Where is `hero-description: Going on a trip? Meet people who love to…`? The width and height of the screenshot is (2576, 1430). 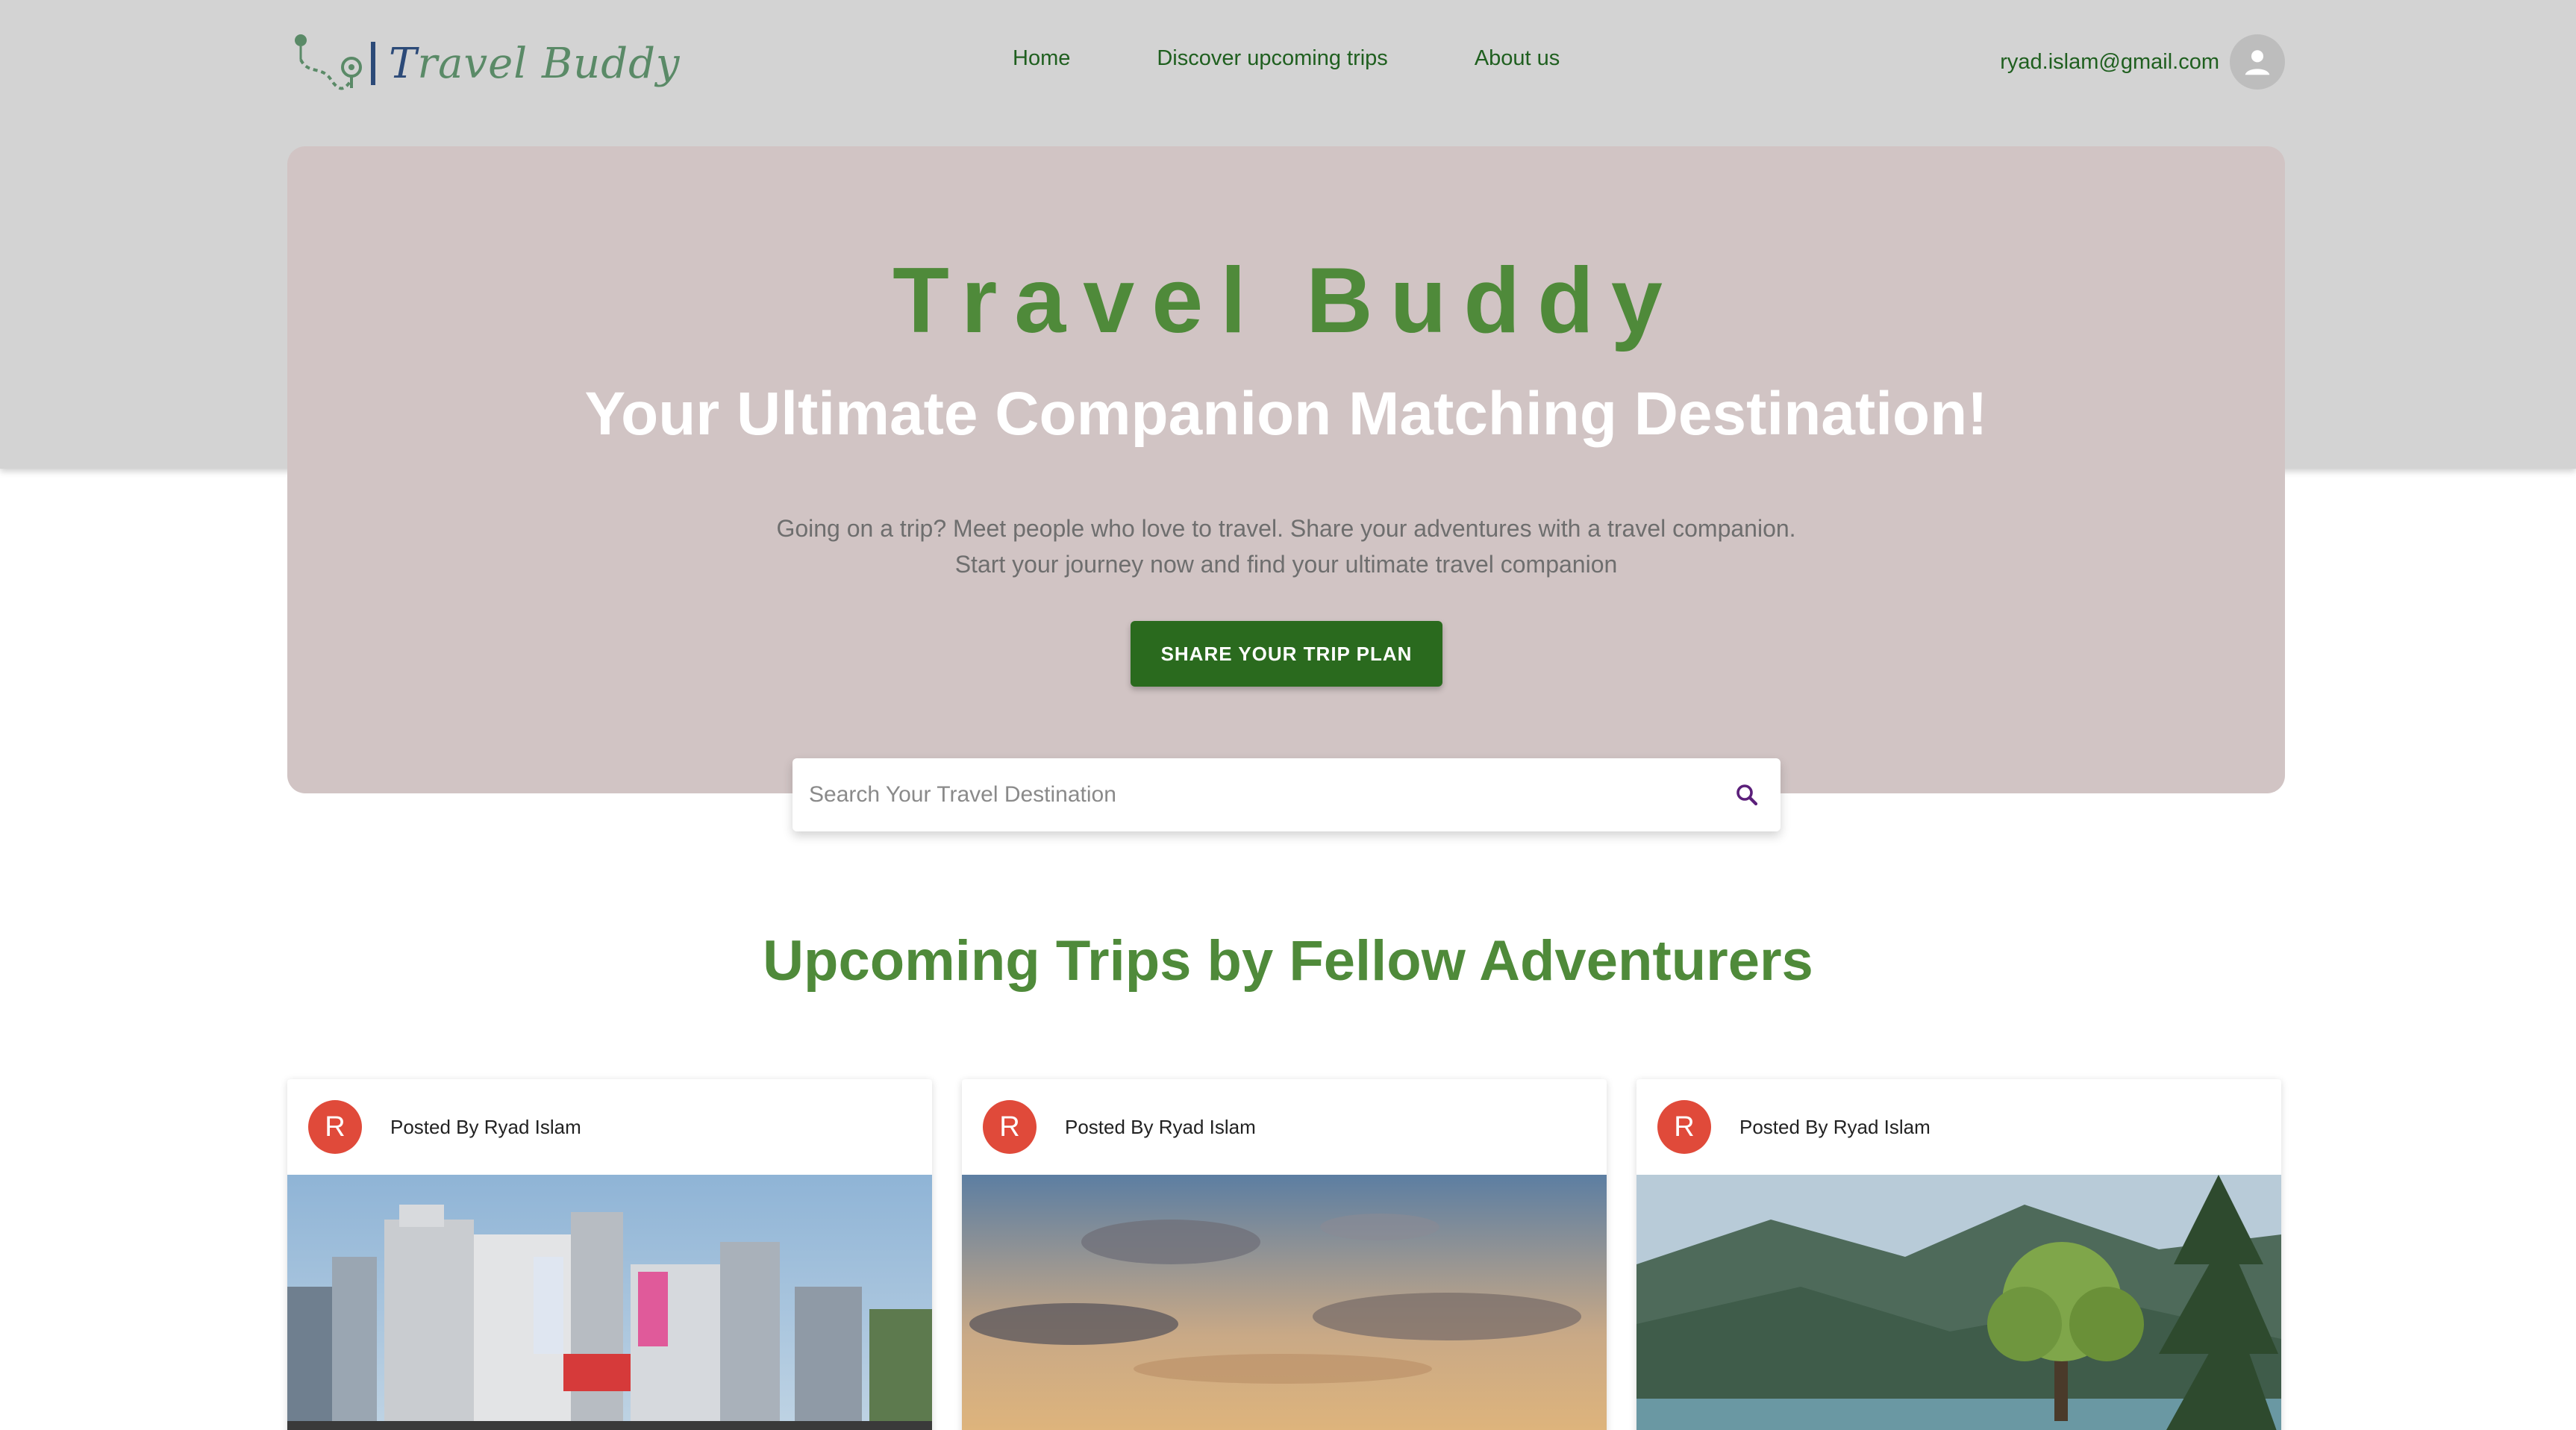
hero-description: Going on a trip? Meet people who love to… is located at coordinates (1286, 546).